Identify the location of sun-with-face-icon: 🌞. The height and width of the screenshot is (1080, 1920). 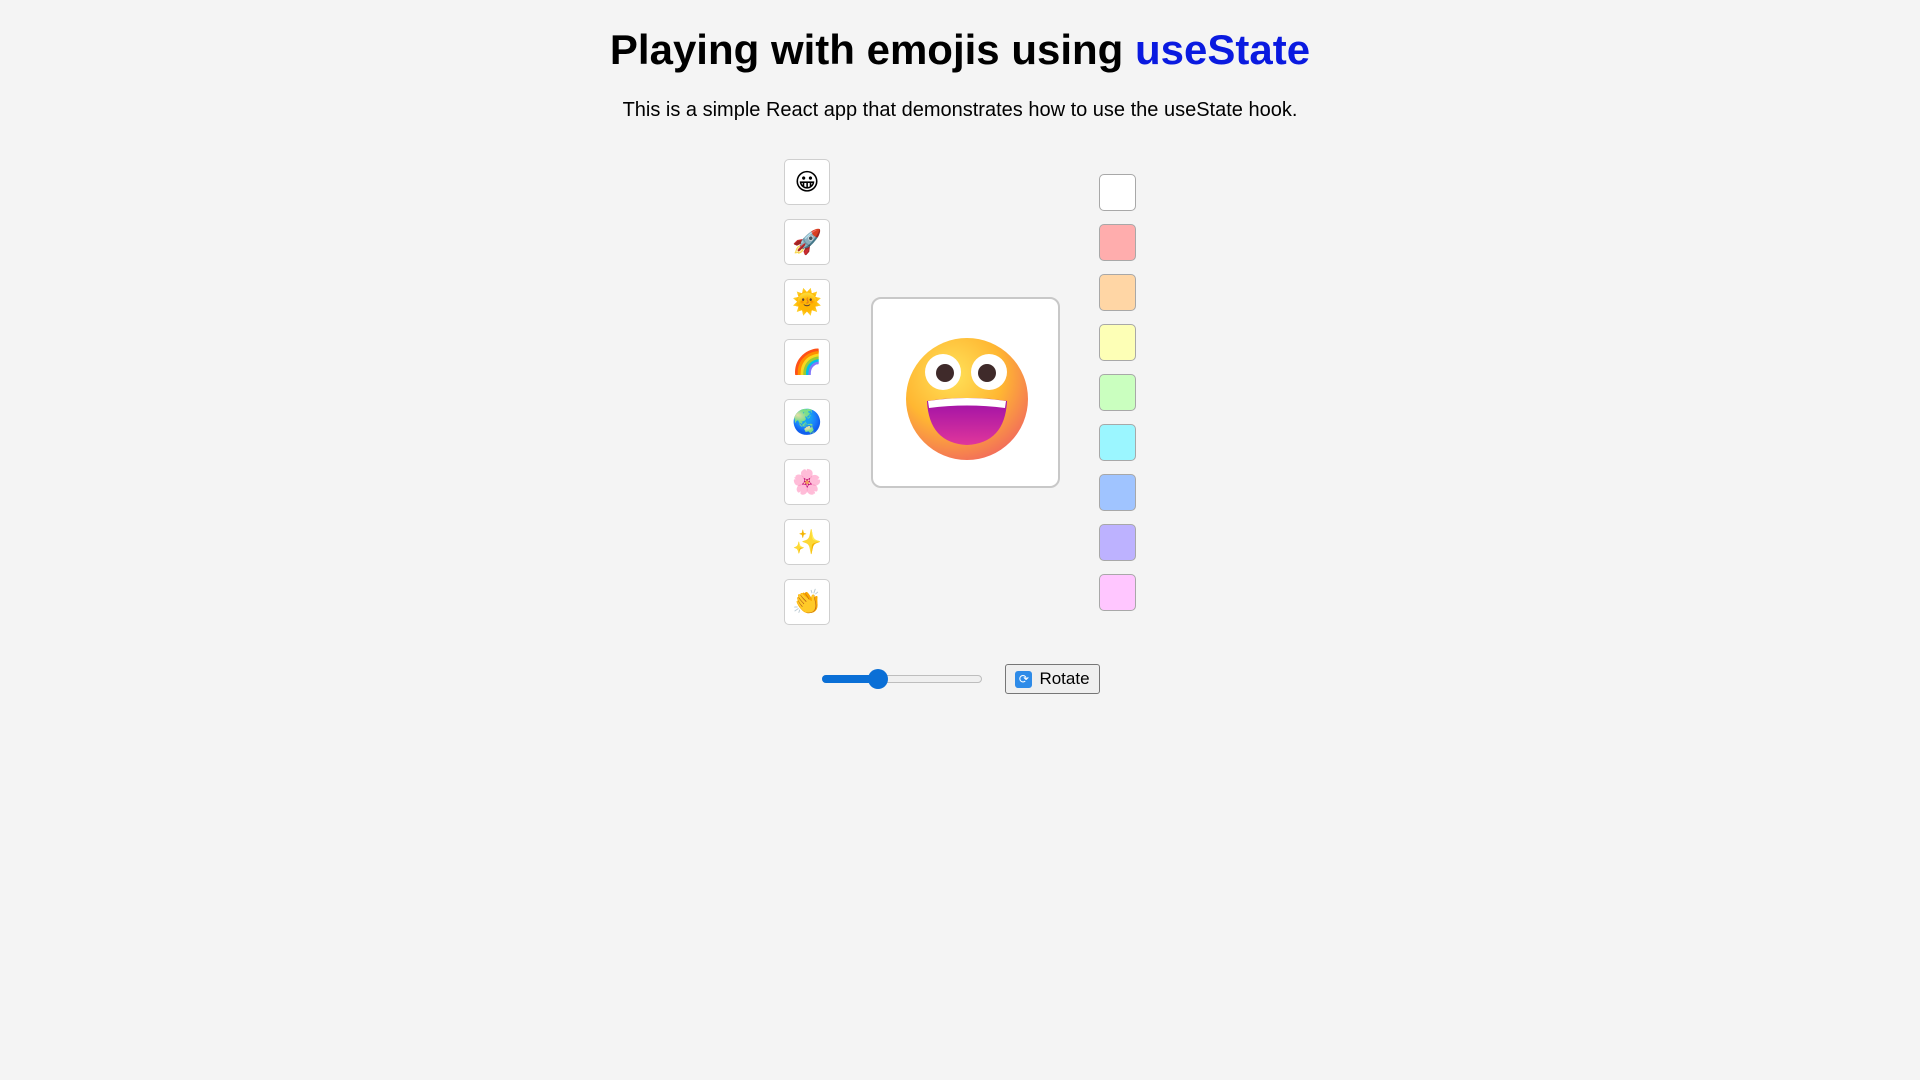
(807, 302).